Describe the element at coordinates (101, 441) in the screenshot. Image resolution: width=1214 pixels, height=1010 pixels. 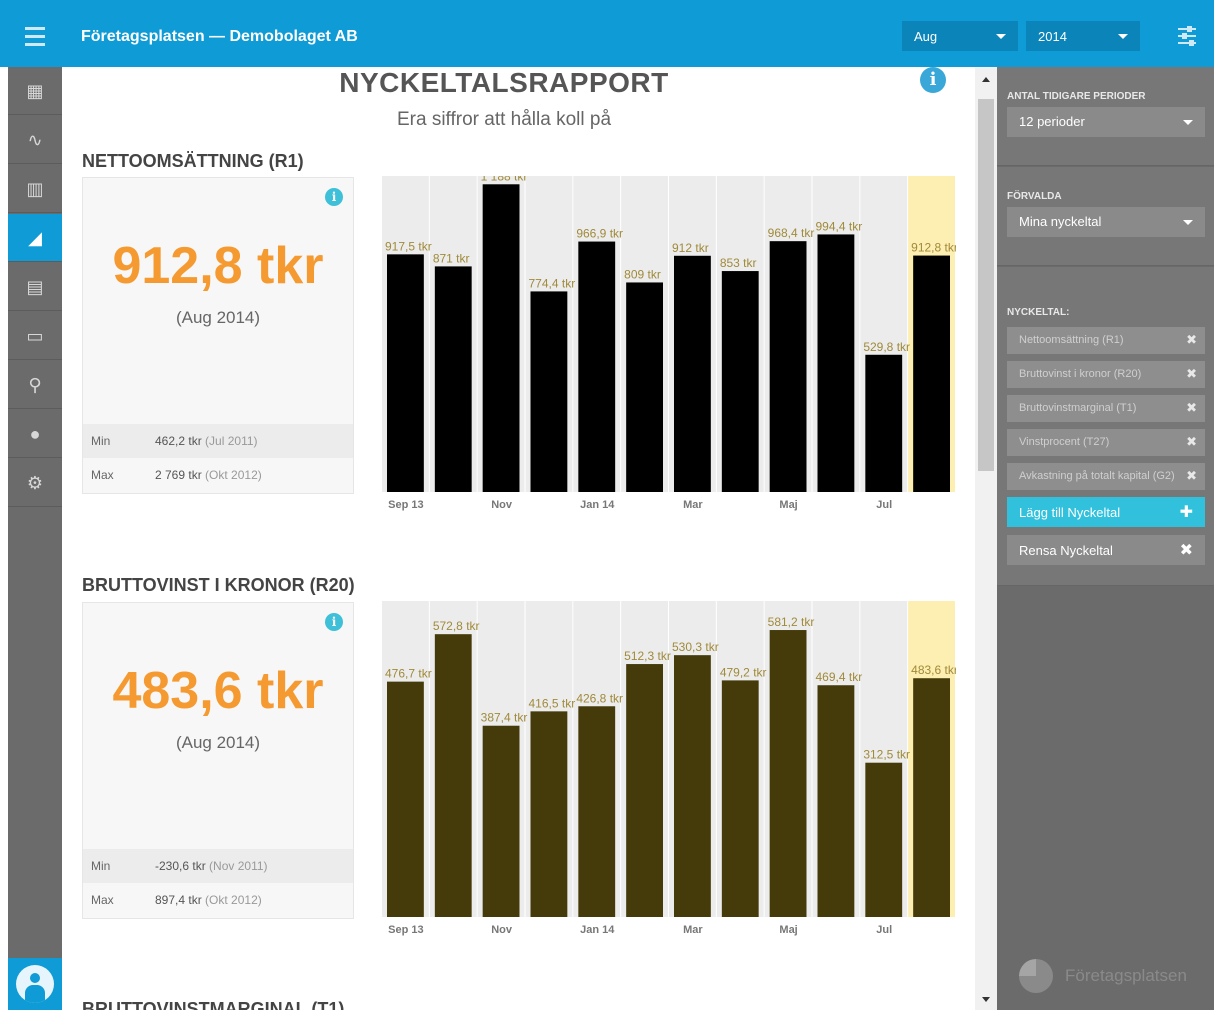
I see `min-label: Min` at that location.